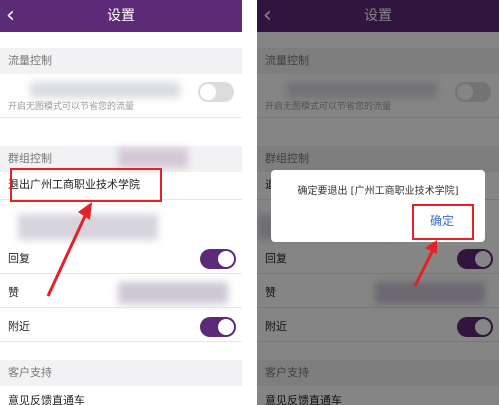 This screenshot has height=405, width=499. I want to click on top-bar: ‹ 设置, so click(121, 16).